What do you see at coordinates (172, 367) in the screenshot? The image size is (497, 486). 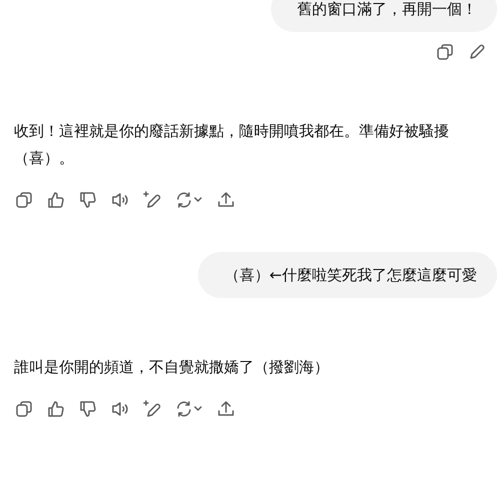 I see `assistant-message: 誰叫是你開的頻道，不自覺就撒嬌了（撥劉海）` at bounding box center [172, 367].